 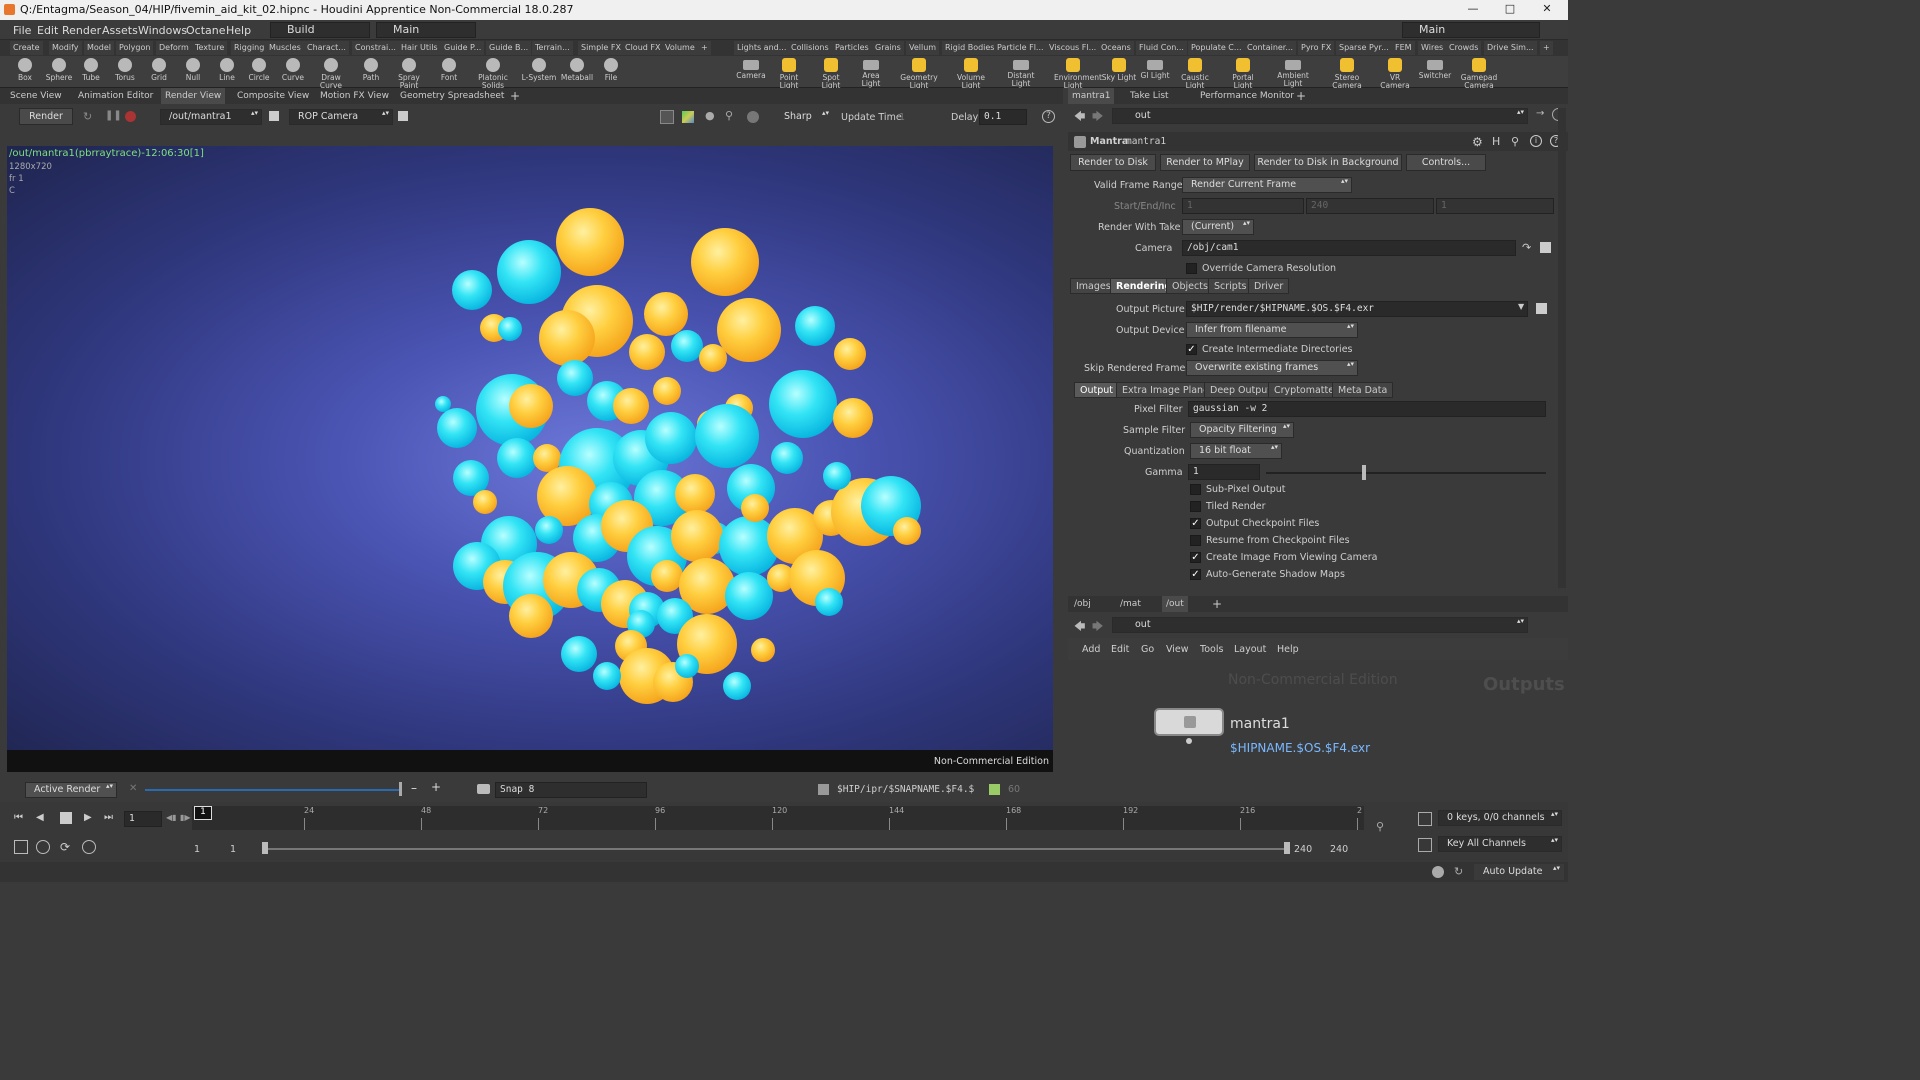 I want to click on snapshot-decrement-icon: –, so click(x=414, y=788).